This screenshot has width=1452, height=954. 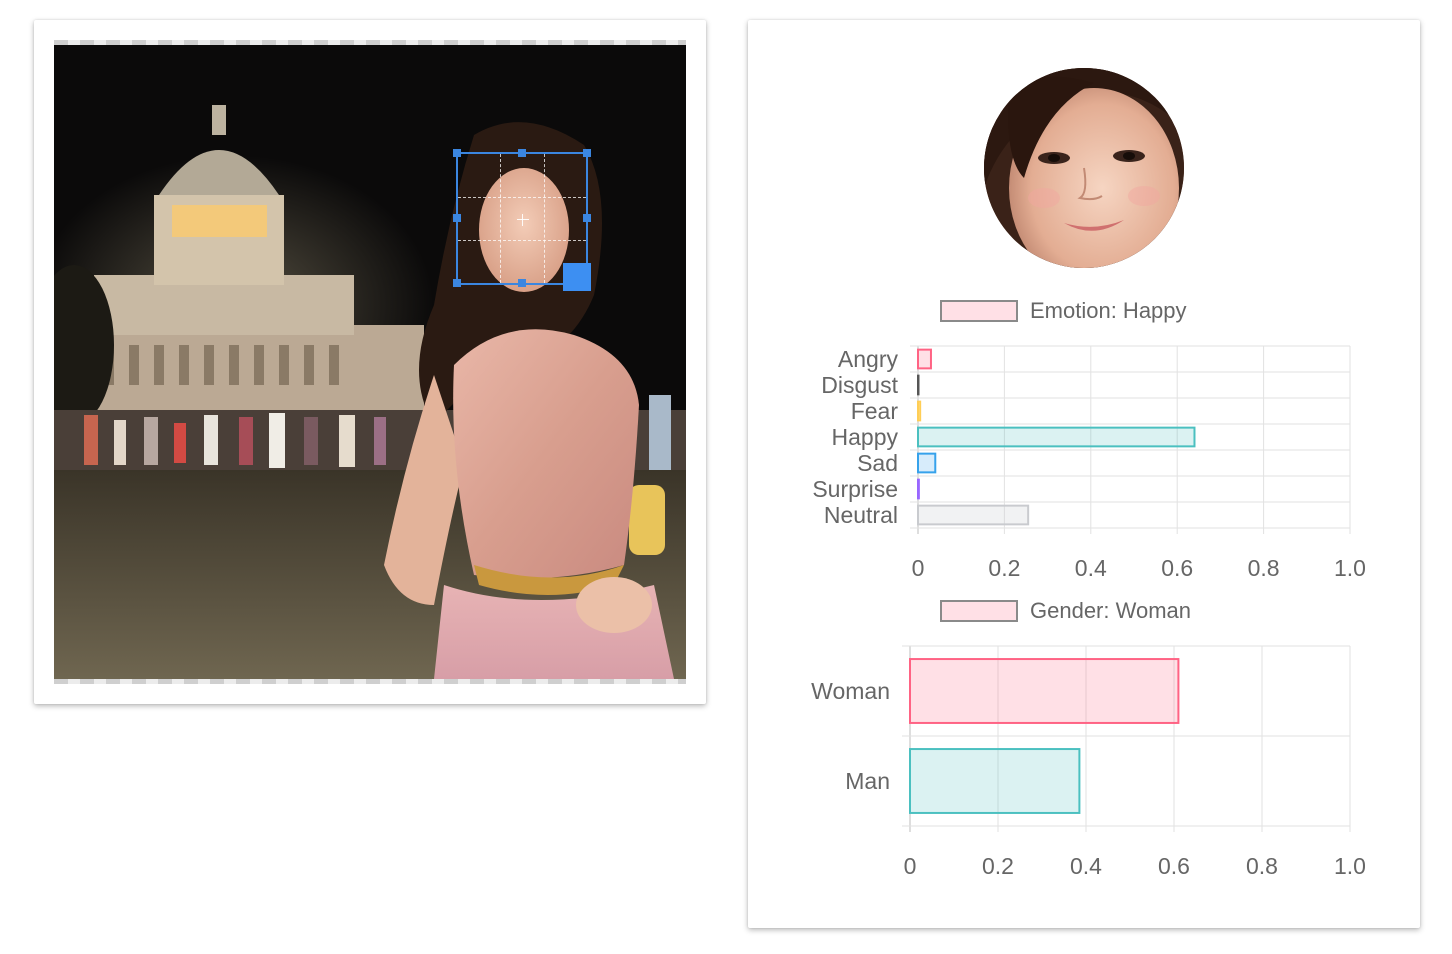 What do you see at coordinates (868, 359) in the screenshot?
I see `y-category-label: Angry` at bounding box center [868, 359].